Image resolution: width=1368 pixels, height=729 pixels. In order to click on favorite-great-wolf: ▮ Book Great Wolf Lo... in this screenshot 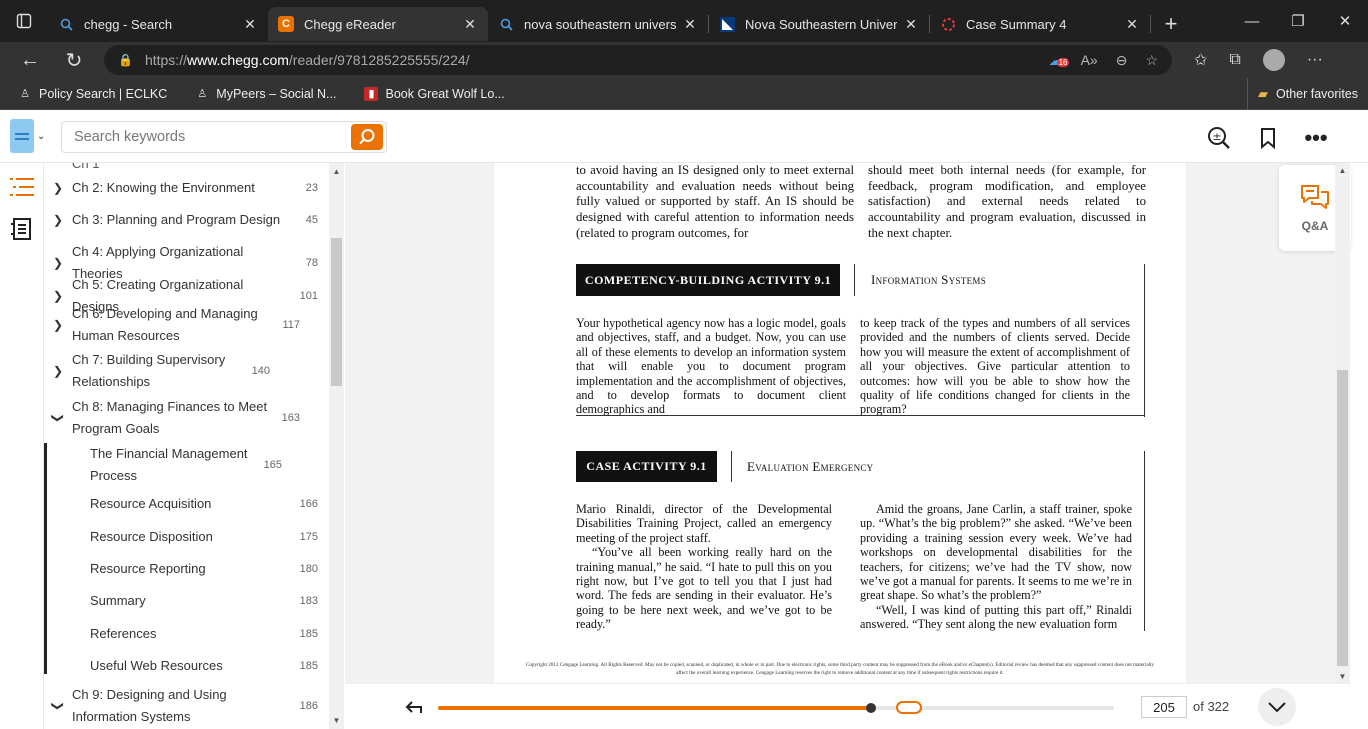, I will do `click(430, 93)`.